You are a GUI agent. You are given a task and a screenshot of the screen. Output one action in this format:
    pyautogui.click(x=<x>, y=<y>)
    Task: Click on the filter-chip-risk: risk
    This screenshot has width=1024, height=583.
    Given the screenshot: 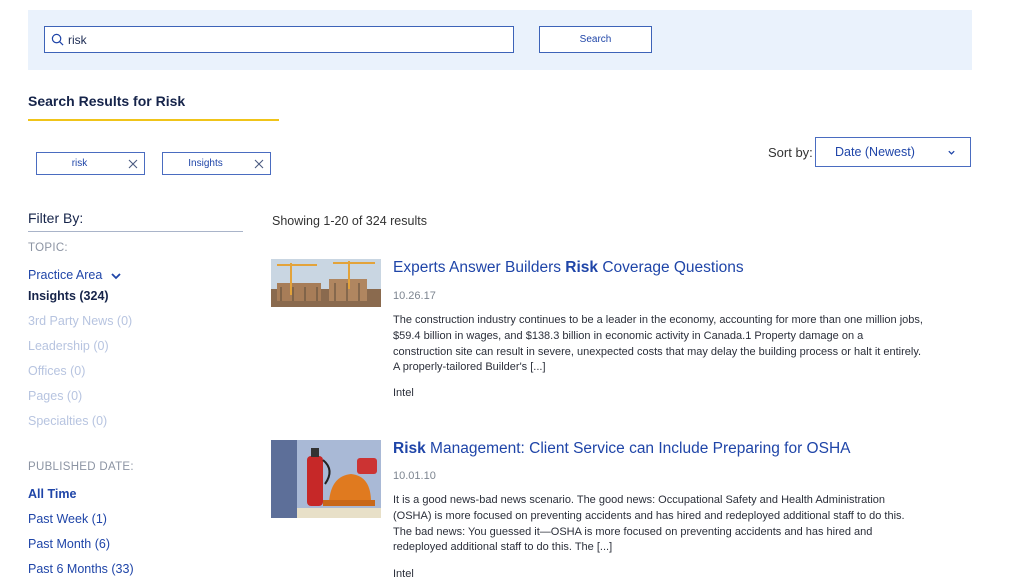 What is the action you would take?
    pyautogui.click(x=90, y=163)
    